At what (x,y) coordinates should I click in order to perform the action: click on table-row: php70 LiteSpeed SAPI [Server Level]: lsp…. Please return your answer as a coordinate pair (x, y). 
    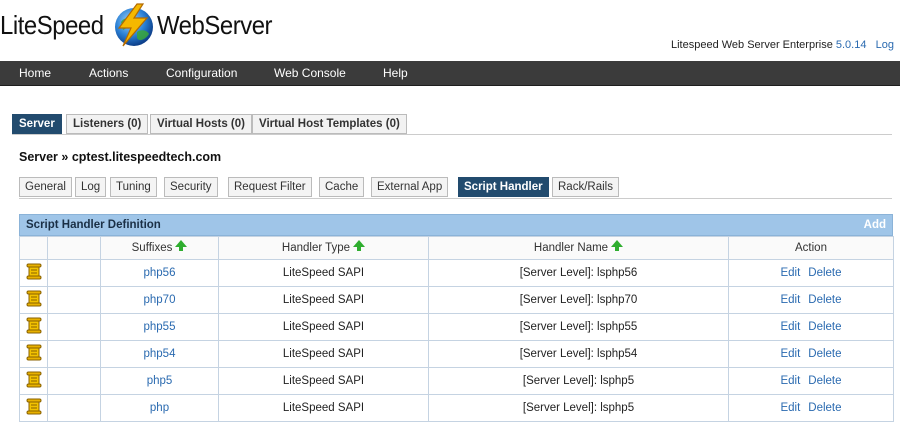
    Looking at the image, I should click on (456, 300).